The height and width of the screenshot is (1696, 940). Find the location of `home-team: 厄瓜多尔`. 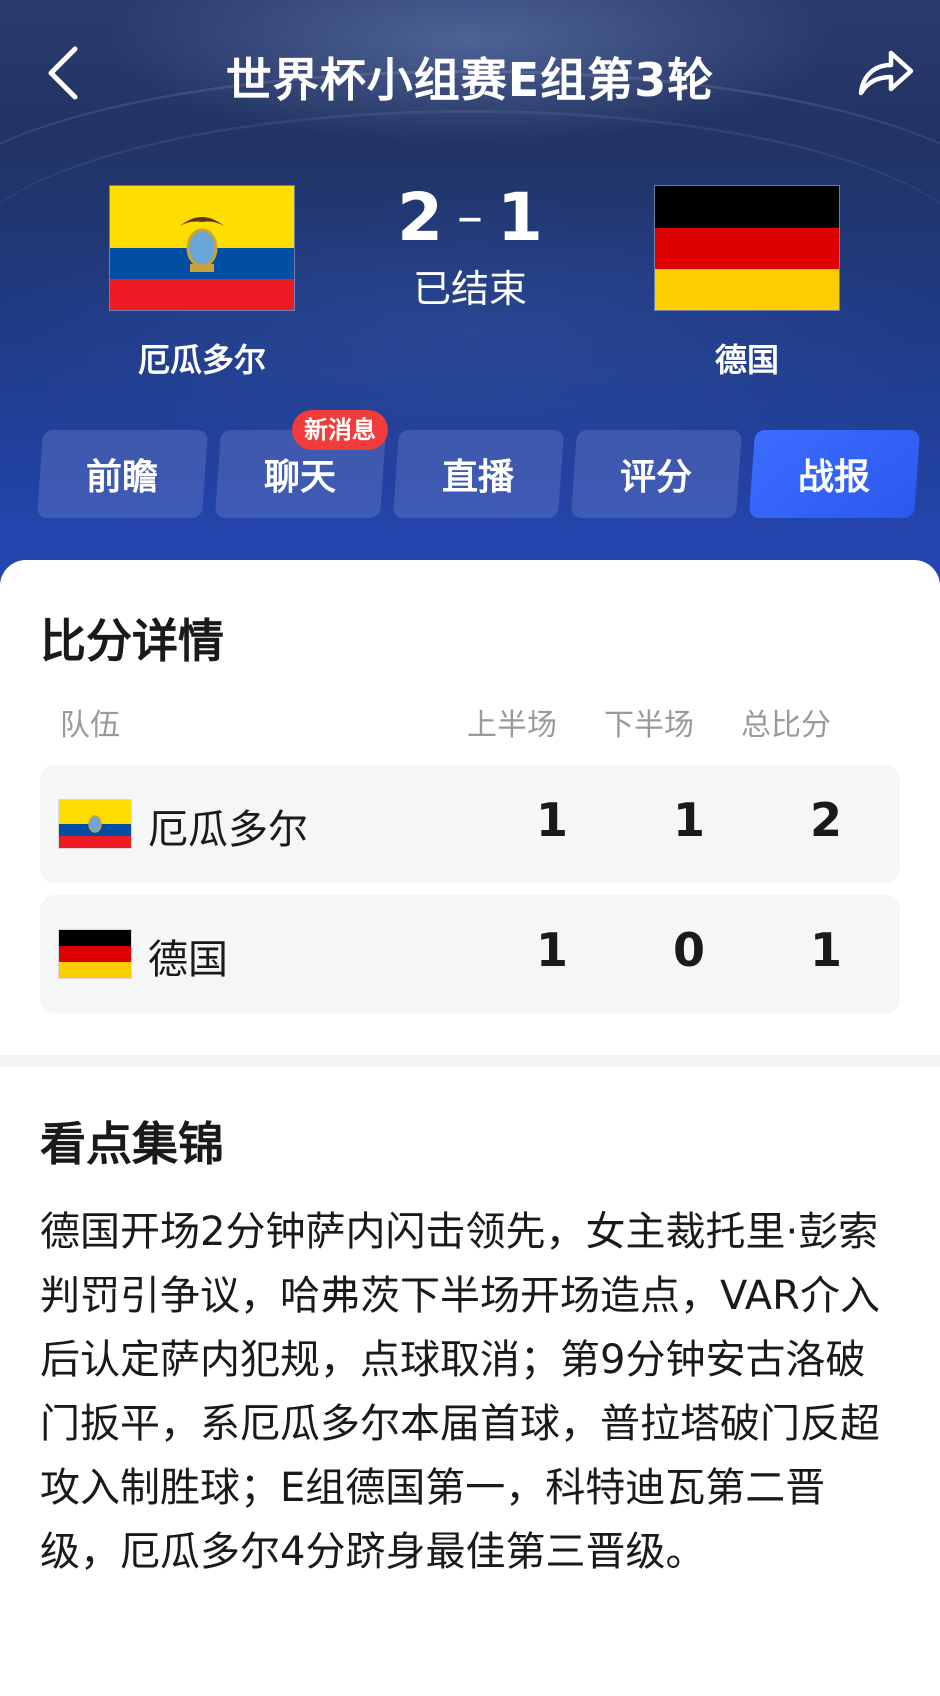

home-team: 厄瓜多尔 is located at coordinates (202, 283).